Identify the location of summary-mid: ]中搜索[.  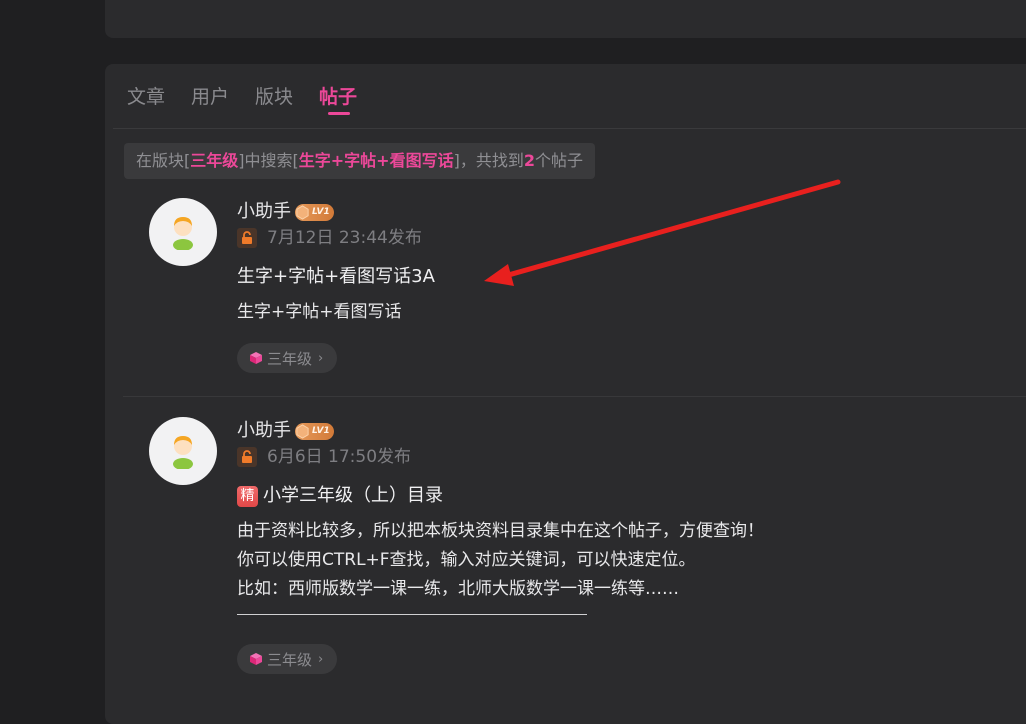
(268, 160).